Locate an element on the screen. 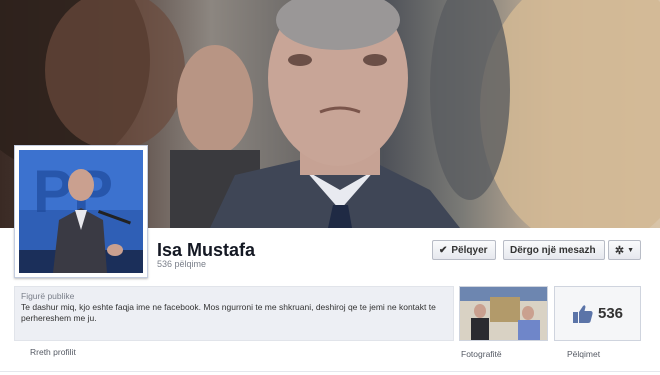  divider is located at coordinates (330, 371).